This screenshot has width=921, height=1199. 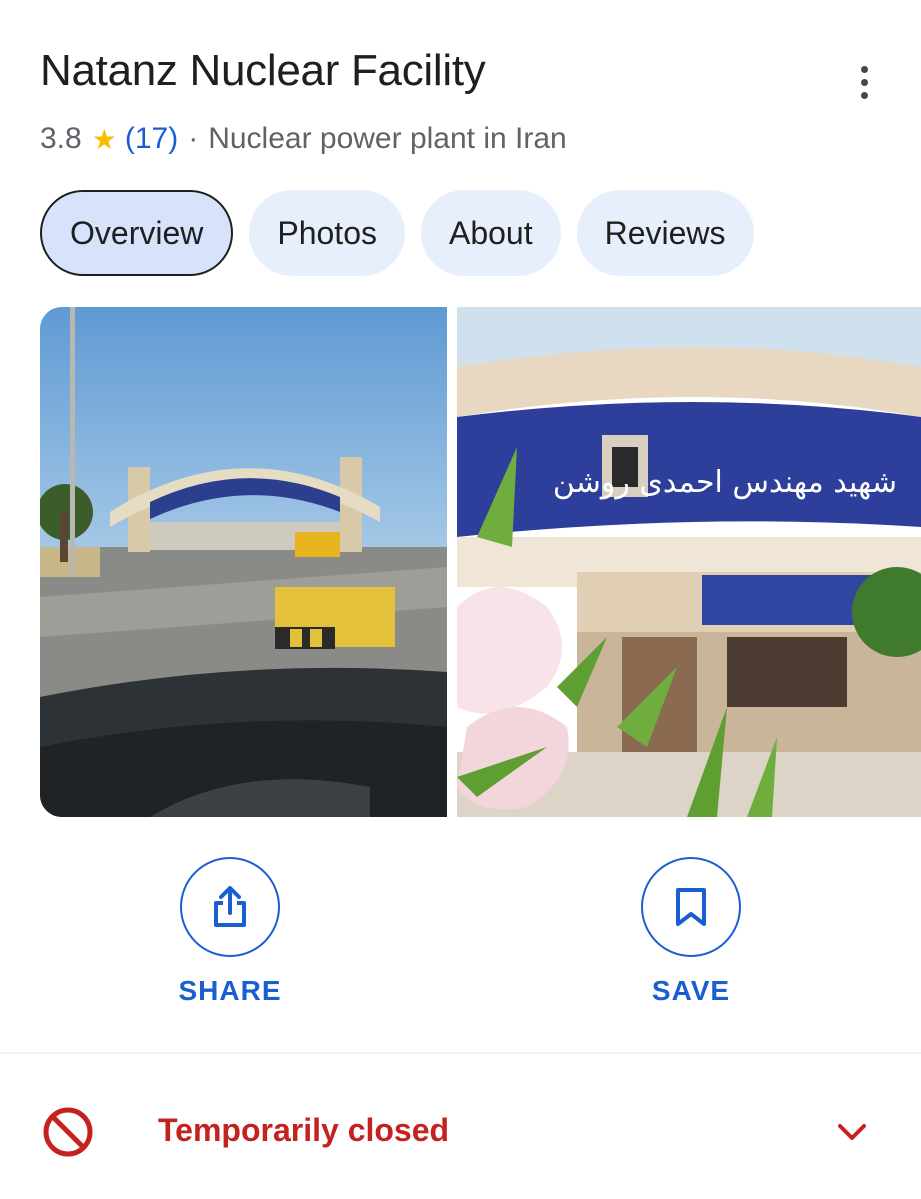 I want to click on save-button, so click(x=691, y=907).